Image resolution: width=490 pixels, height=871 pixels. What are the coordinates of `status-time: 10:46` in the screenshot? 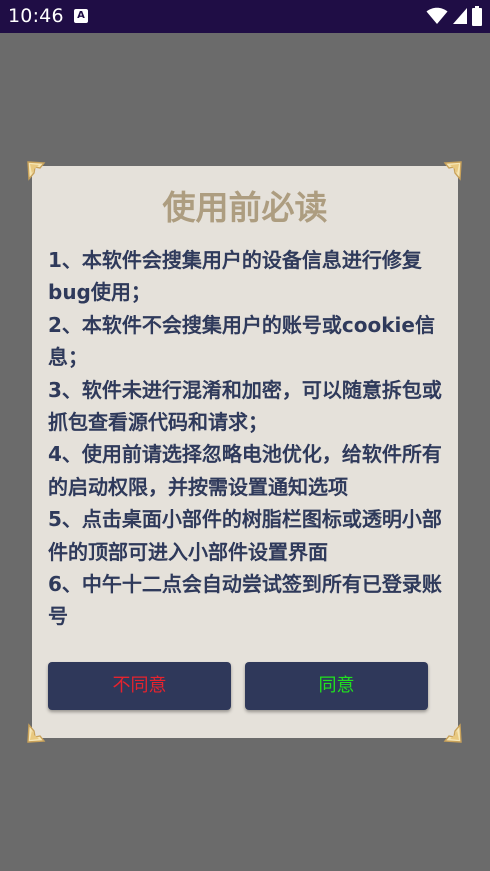 It's located at (36, 16).